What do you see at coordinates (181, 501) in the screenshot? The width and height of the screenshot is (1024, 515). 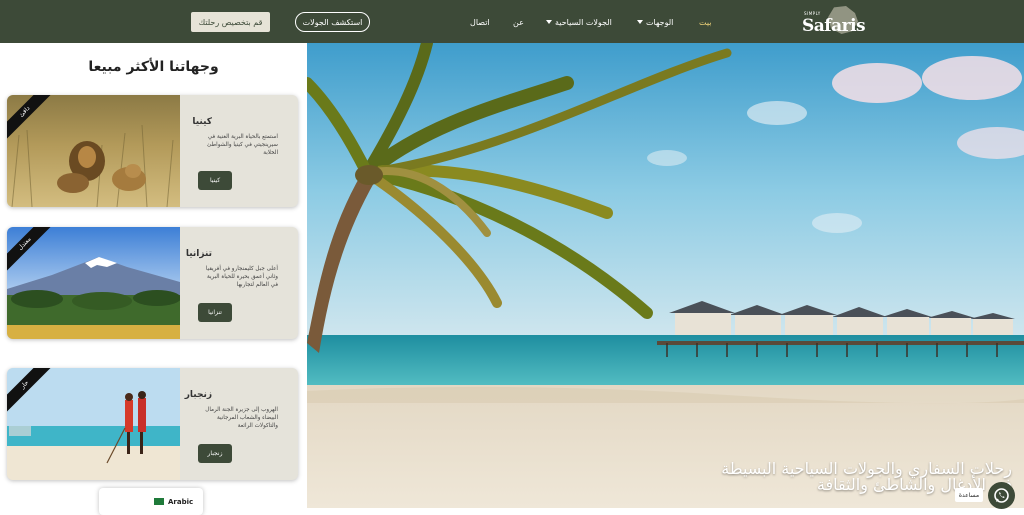 I see `language-label: Arabic` at bounding box center [181, 501].